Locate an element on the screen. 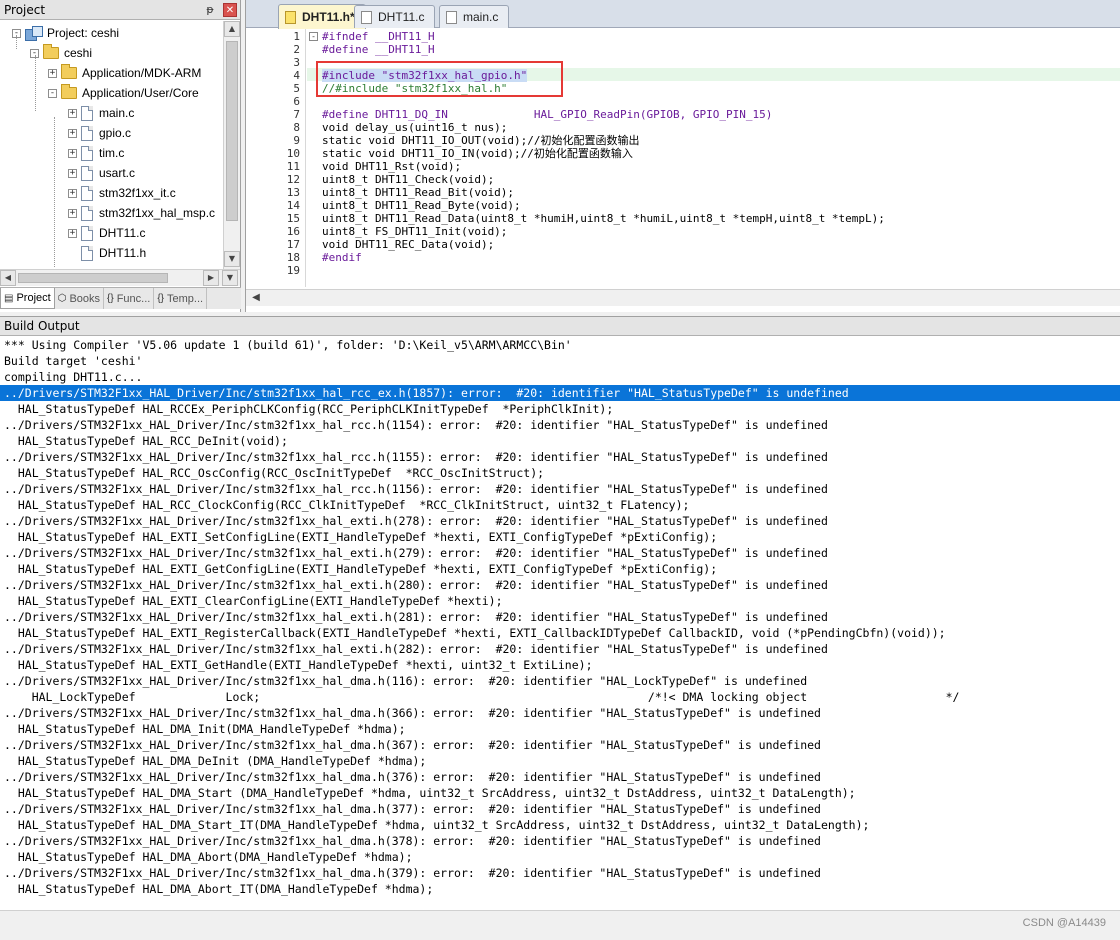  tree-item: - Application/User/Core is located at coordinates (123, 93).